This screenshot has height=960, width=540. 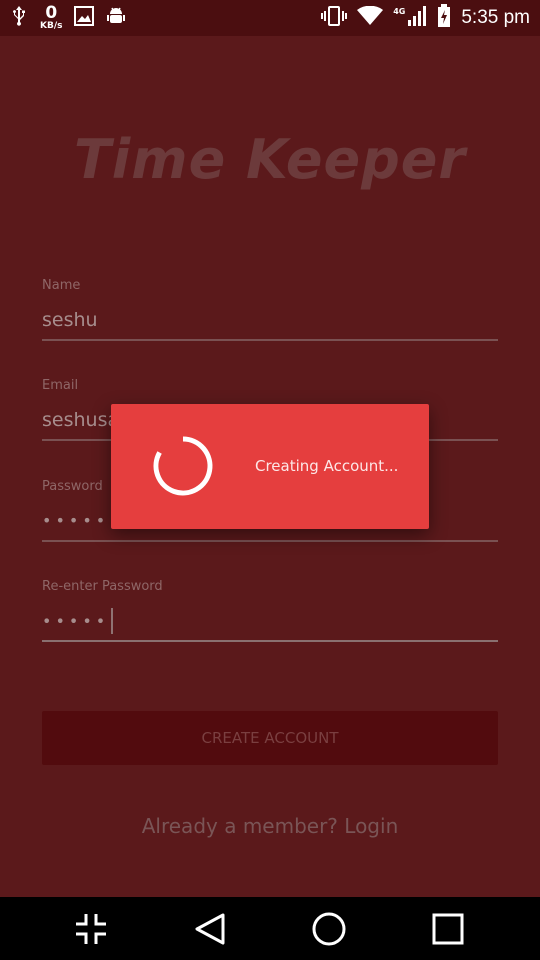 I want to click on name-underline, so click(x=270, y=340).